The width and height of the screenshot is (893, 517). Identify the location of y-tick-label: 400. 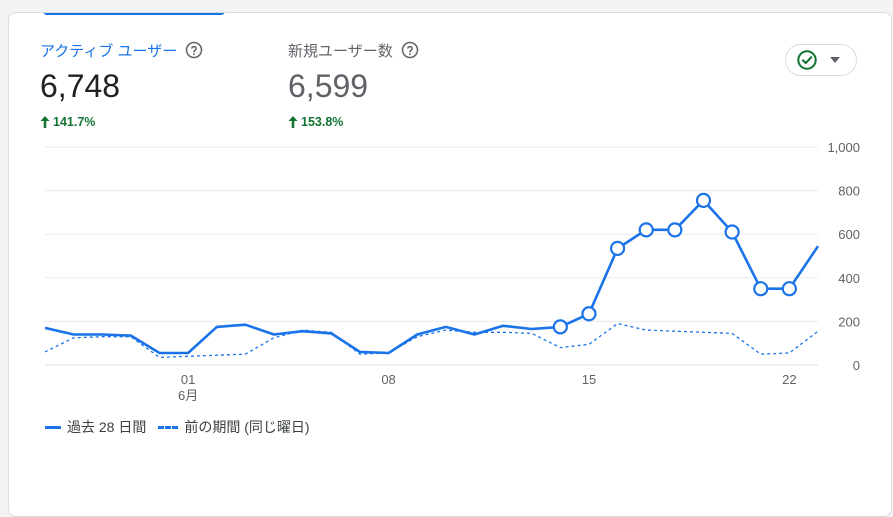
(849, 278).